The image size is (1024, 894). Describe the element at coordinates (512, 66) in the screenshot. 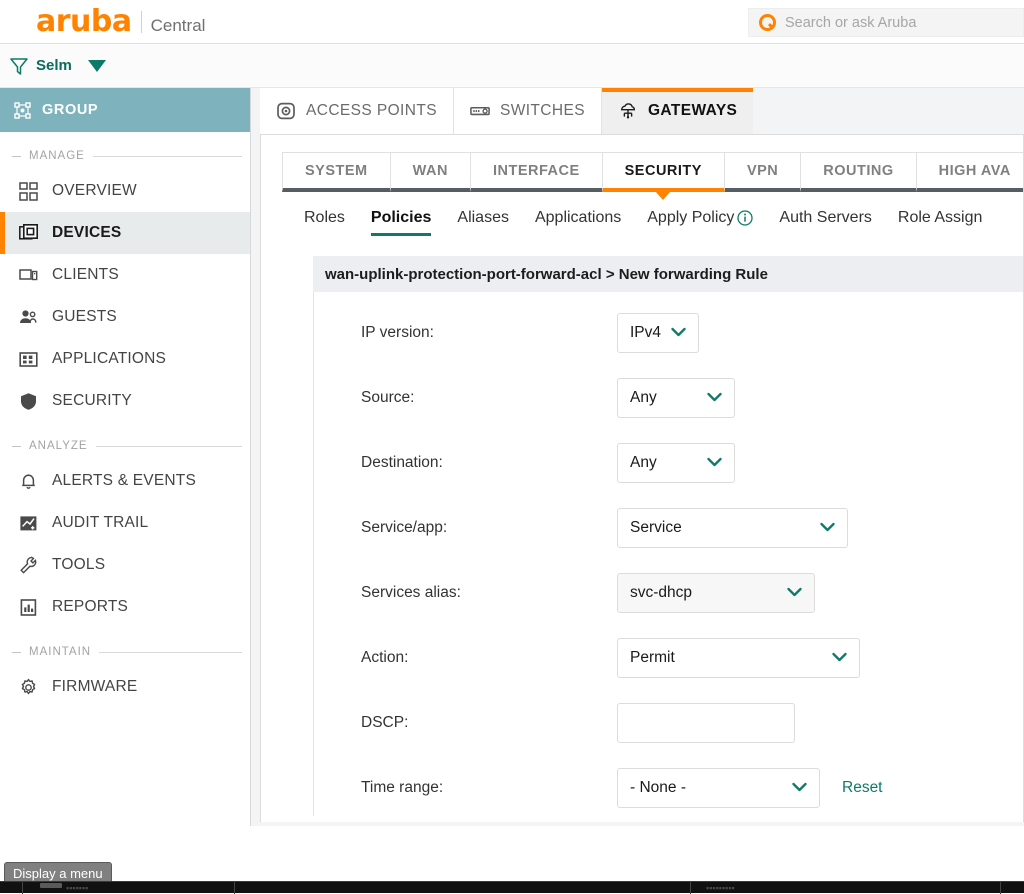

I see `filter-bar: Selm` at that location.